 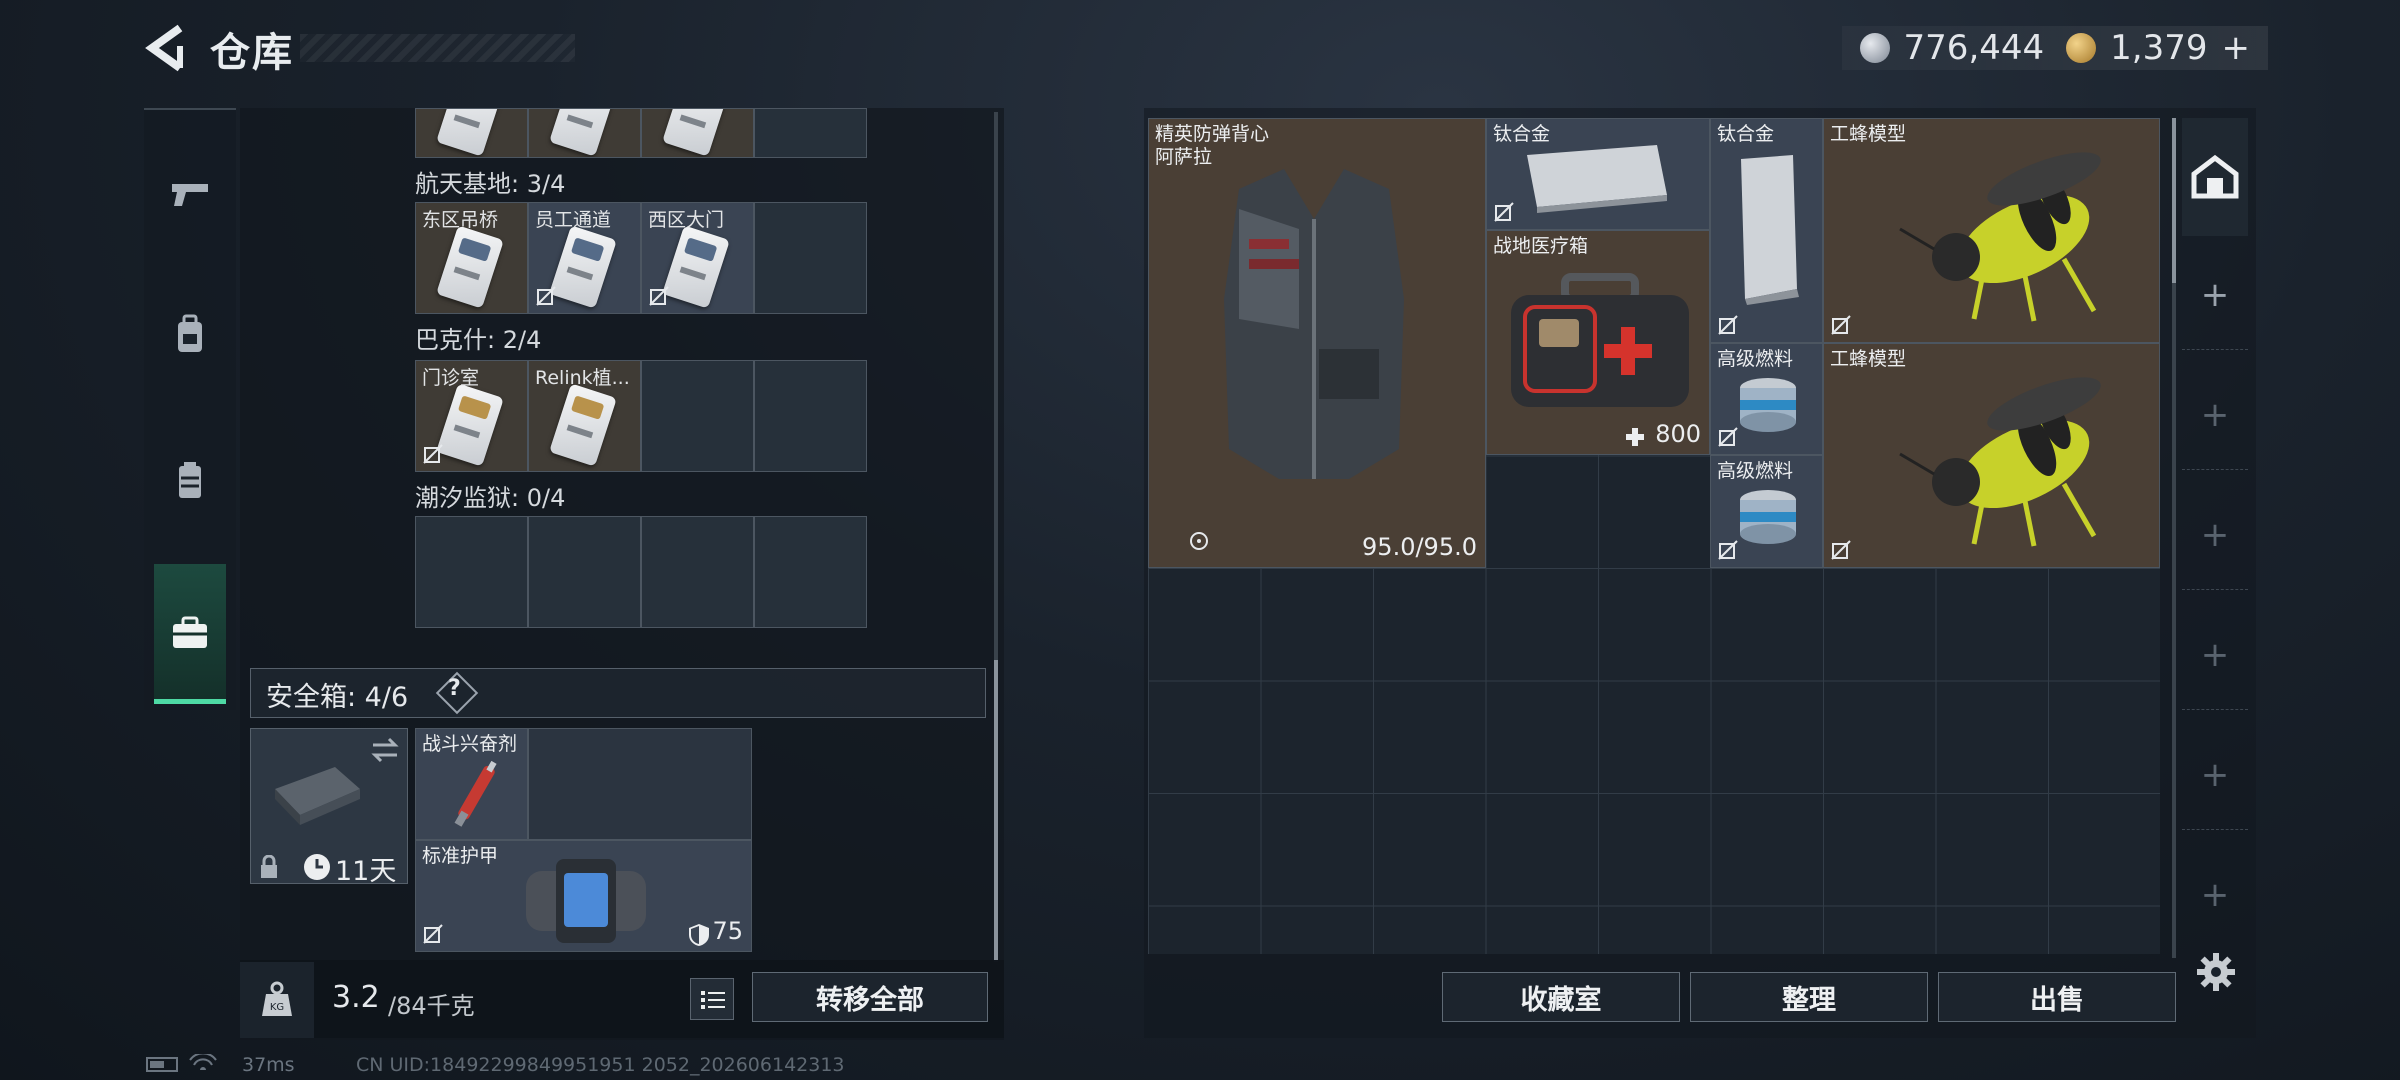 What do you see at coordinates (996, 810) in the screenshot?
I see `left-scrollbar-thumb` at bounding box center [996, 810].